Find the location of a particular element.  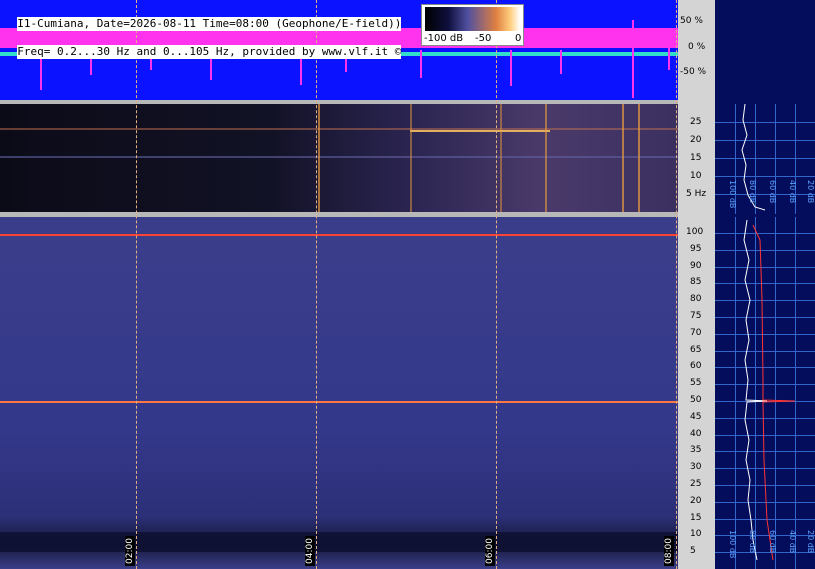

vlf-average-trace is located at coordinates (774, 392).